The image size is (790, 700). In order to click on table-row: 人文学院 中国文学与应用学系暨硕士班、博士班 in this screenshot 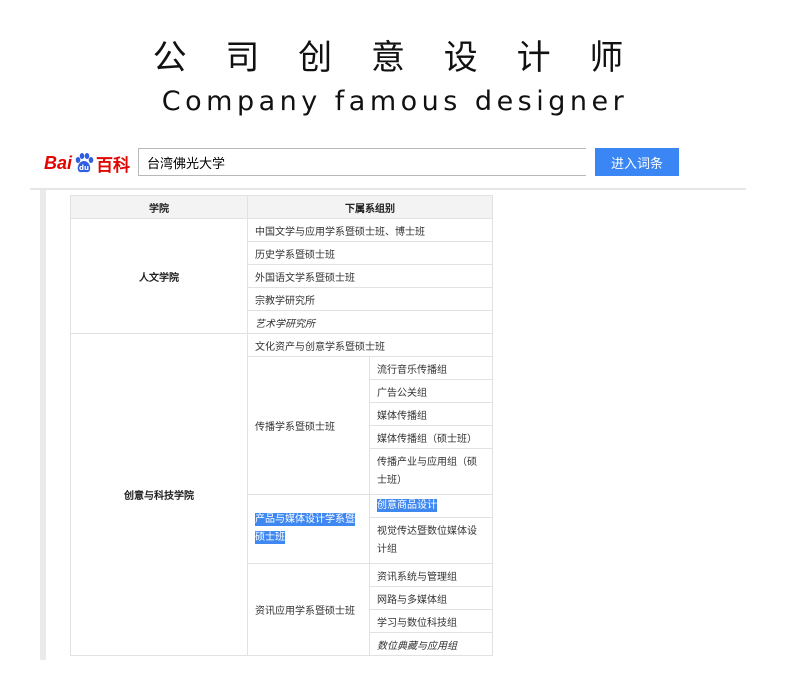, I will do `click(281, 276)`.